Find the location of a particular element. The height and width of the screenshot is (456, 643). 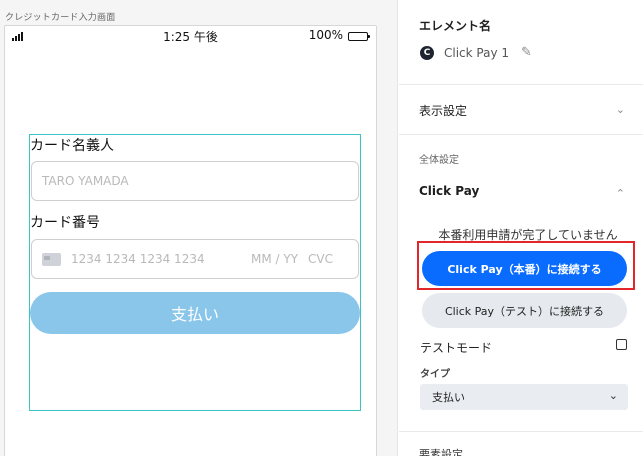

cardholder-input: TARO YAMADA is located at coordinates (195, 181).